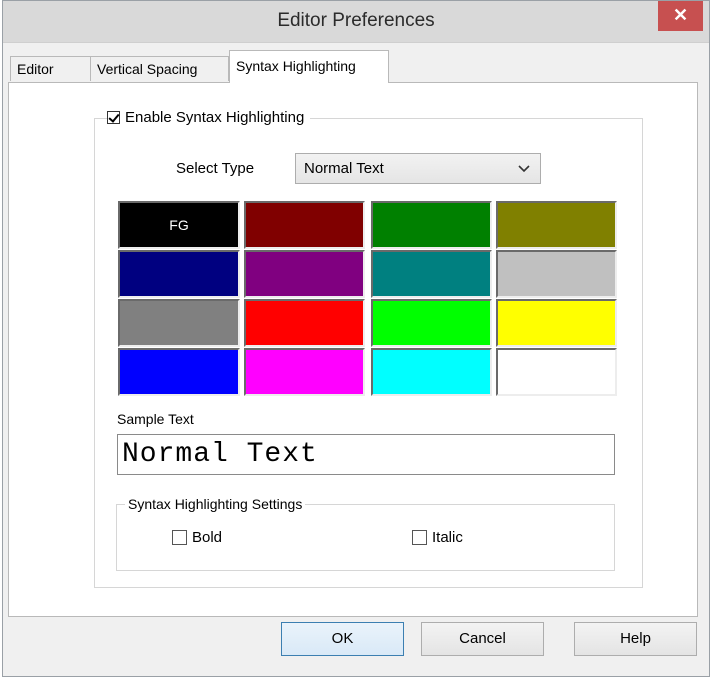  What do you see at coordinates (207, 537) in the screenshot?
I see `bold-checkbox-label: Bold` at bounding box center [207, 537].